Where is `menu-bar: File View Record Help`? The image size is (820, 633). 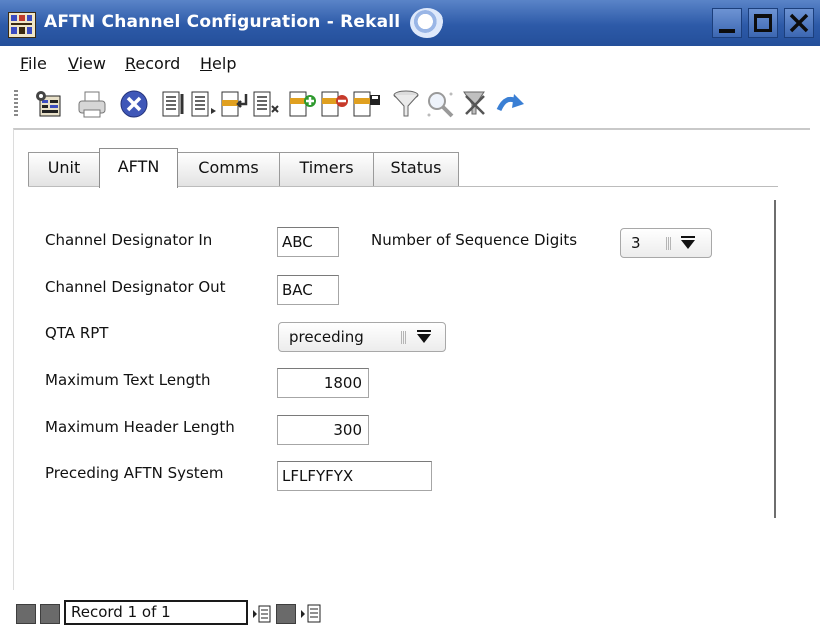
menu-bar: File View Record Help is located at coordinates (410, 63).